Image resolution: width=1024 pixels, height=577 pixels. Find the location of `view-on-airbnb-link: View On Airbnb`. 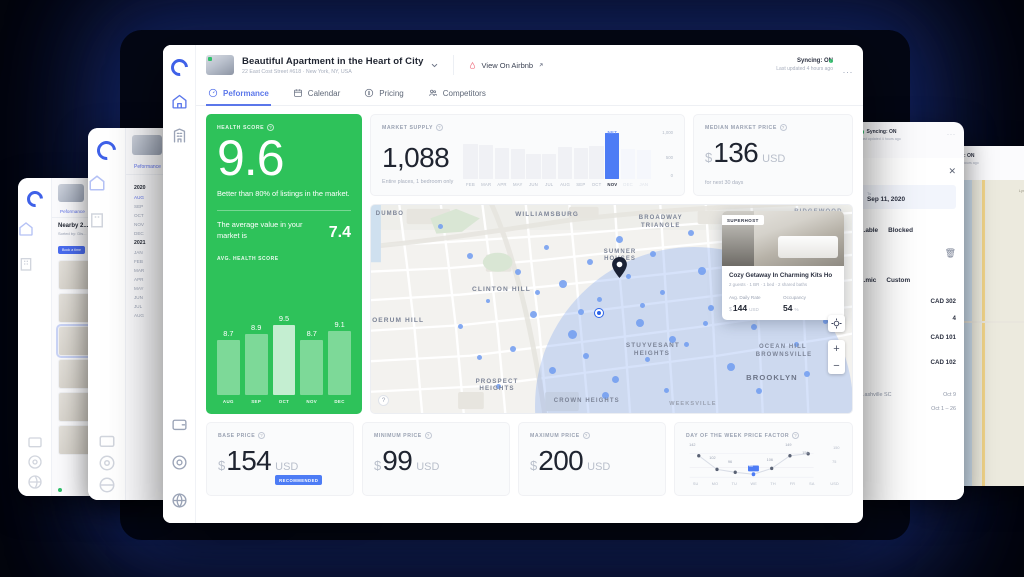

view-on-airbnb-link: View On Airbnb is located at coordinates (506, 65).